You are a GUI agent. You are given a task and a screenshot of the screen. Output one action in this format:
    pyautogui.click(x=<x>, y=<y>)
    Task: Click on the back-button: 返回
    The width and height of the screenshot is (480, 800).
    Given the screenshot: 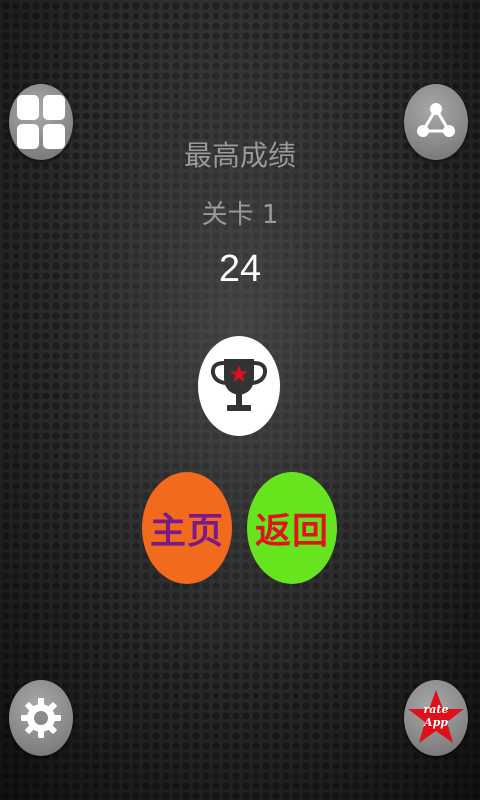 What is the action you would take?
    pyautogui.click(x=292, y=528)
    